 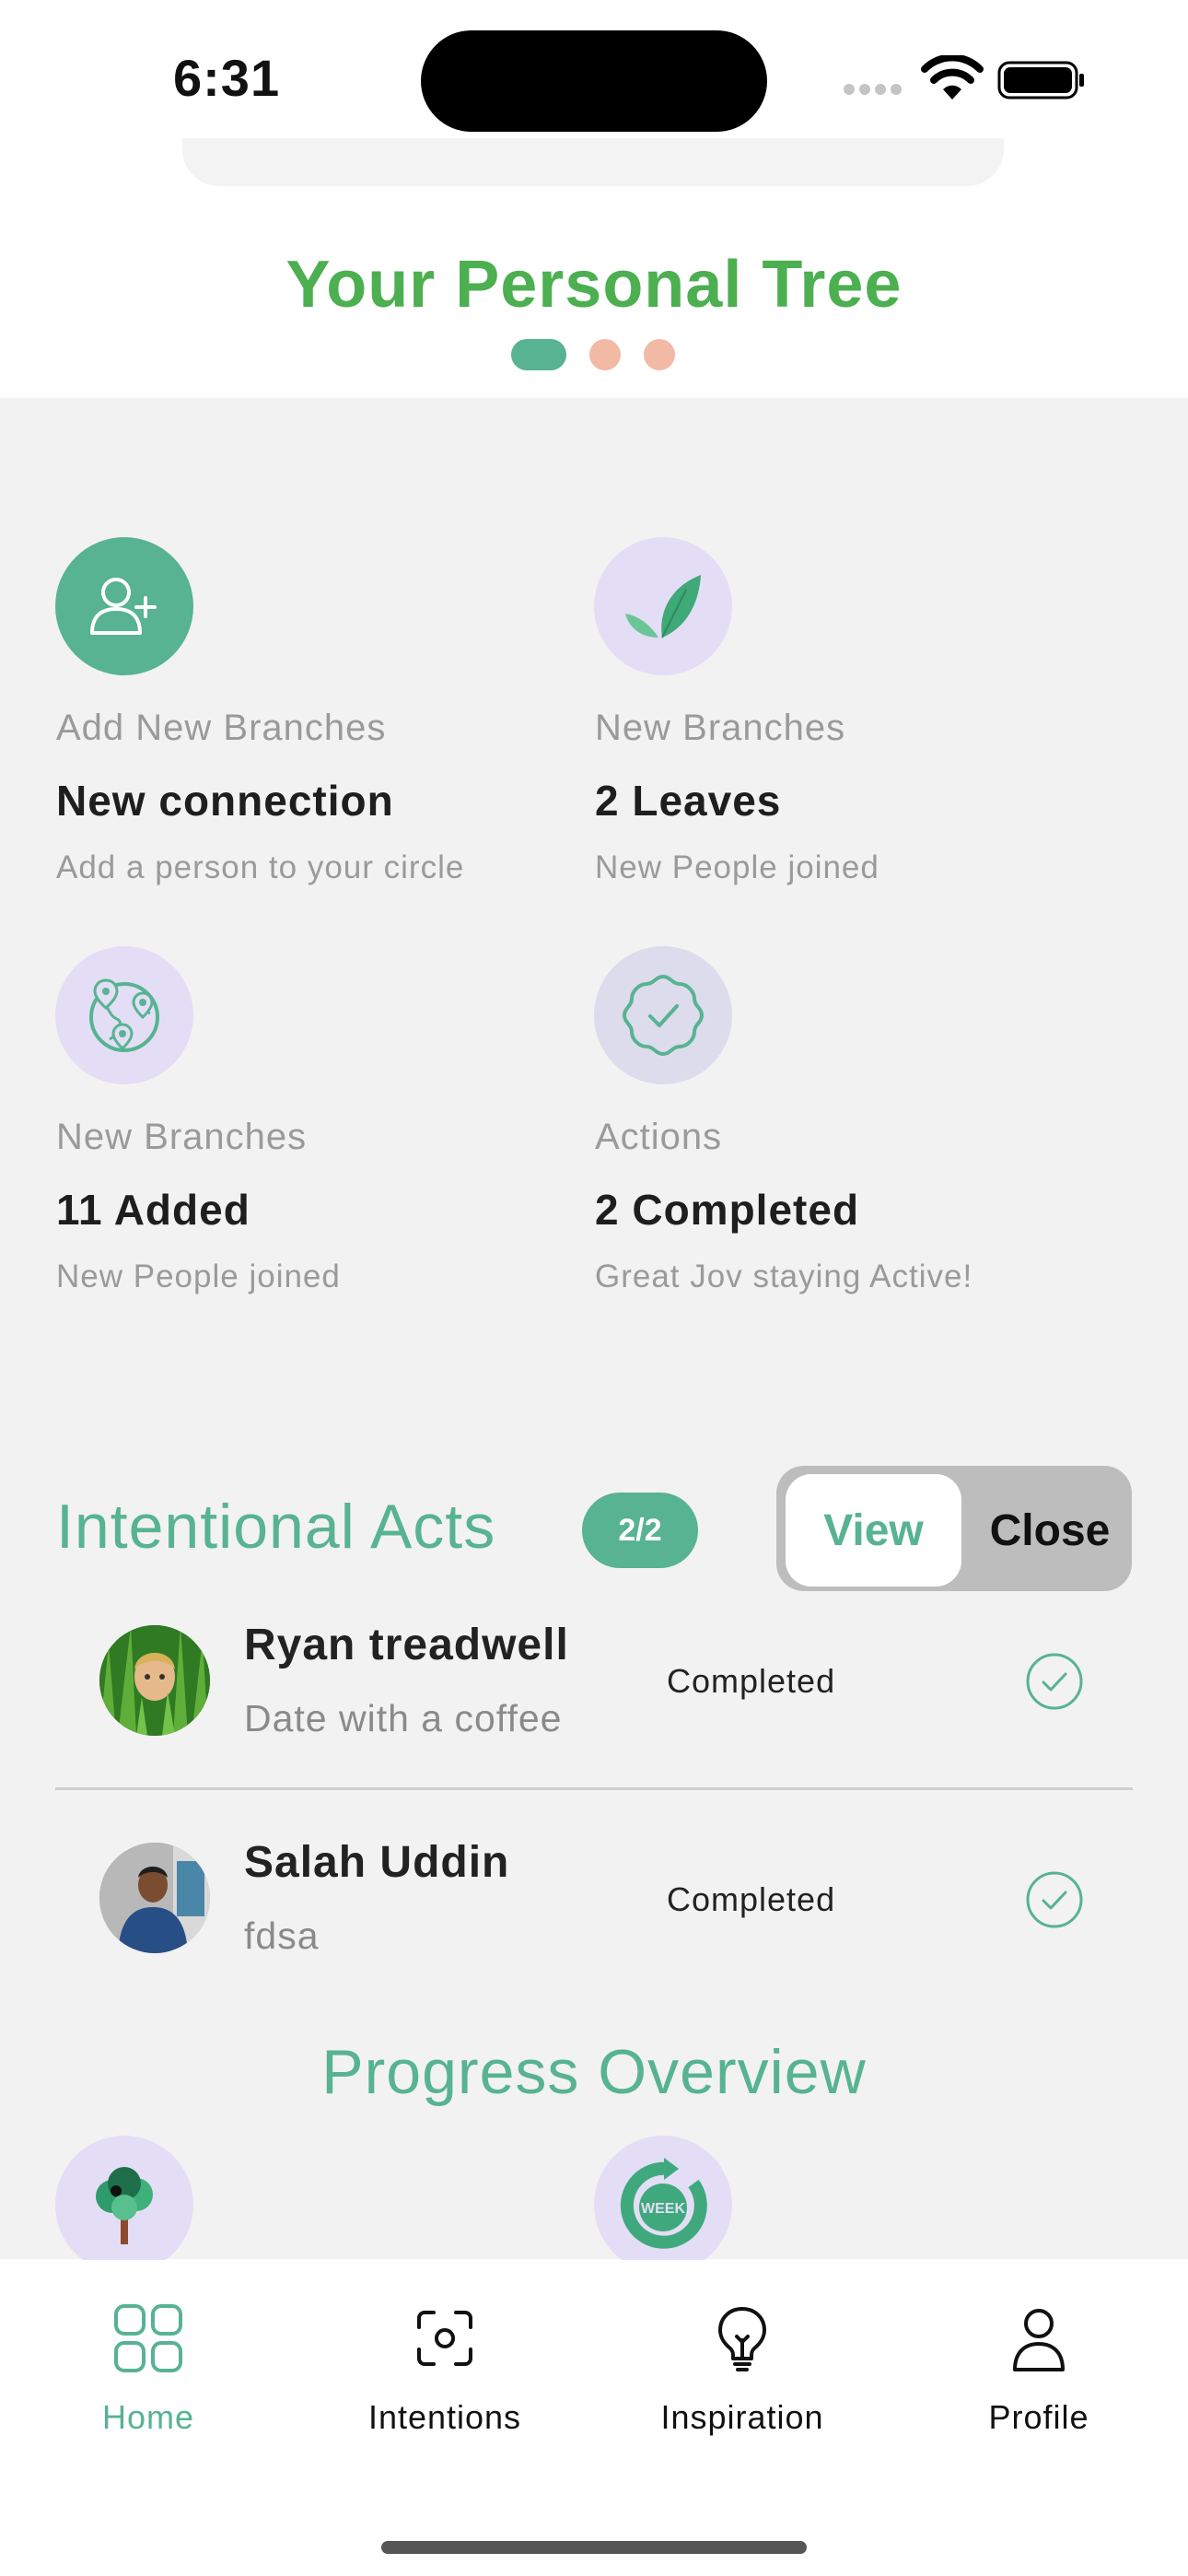 I want to click on act-description: fdsa, so click(x=282, y=1935).